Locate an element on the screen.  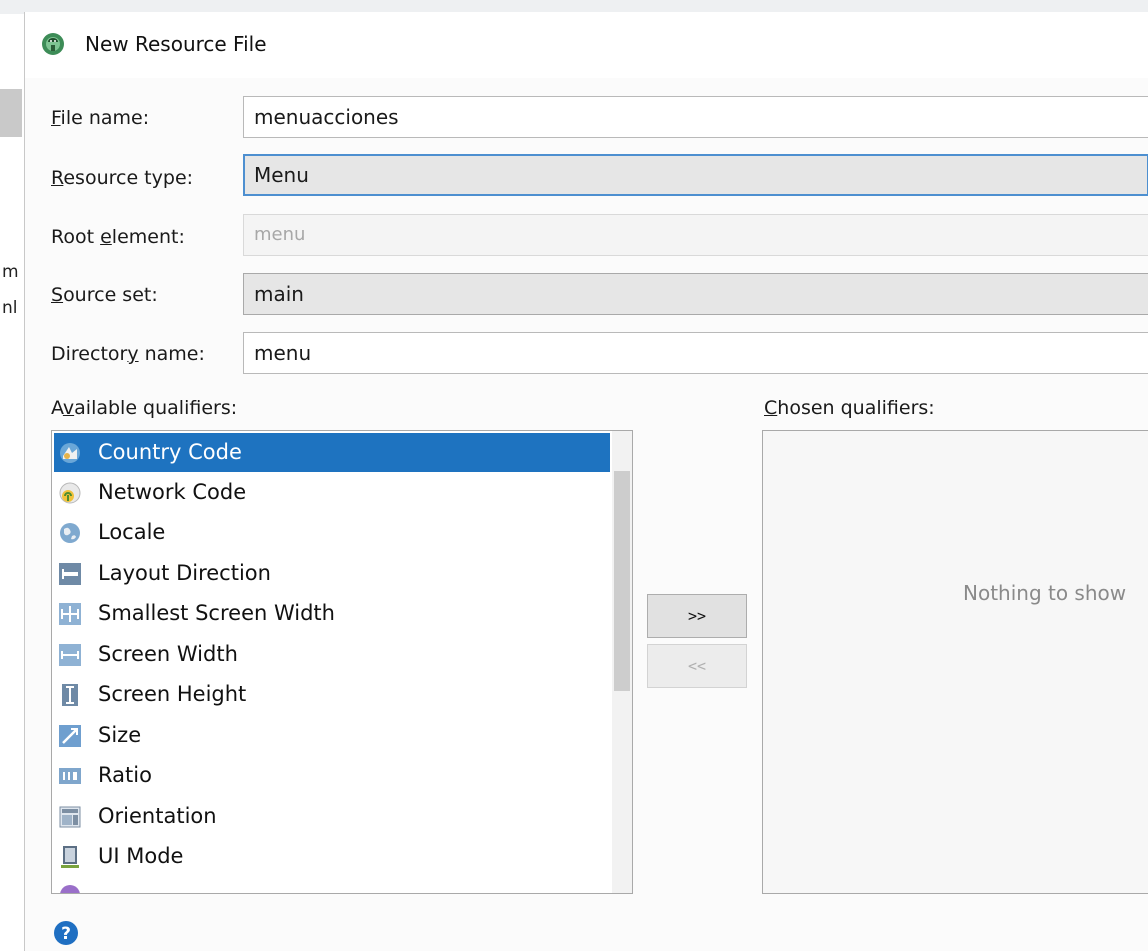
source-set-dropdown: main is located at coordinates (695, 294).